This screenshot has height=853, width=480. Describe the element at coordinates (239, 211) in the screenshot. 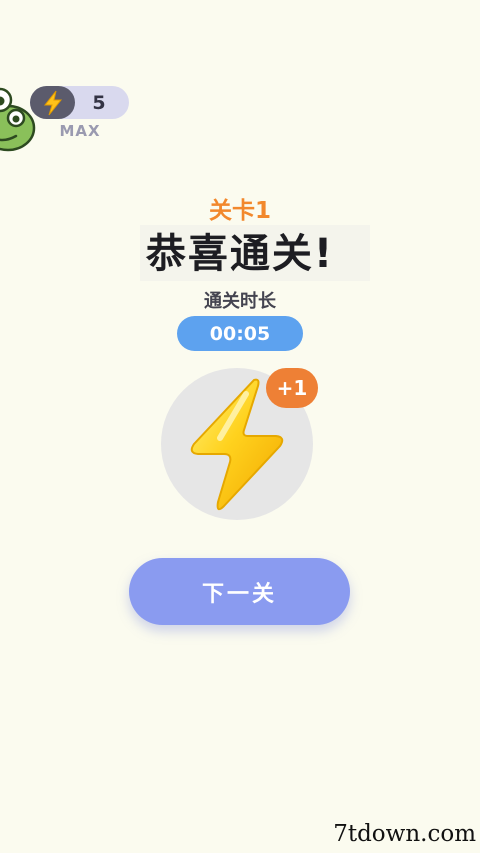

I see `level-label: 关卡1` at that location.